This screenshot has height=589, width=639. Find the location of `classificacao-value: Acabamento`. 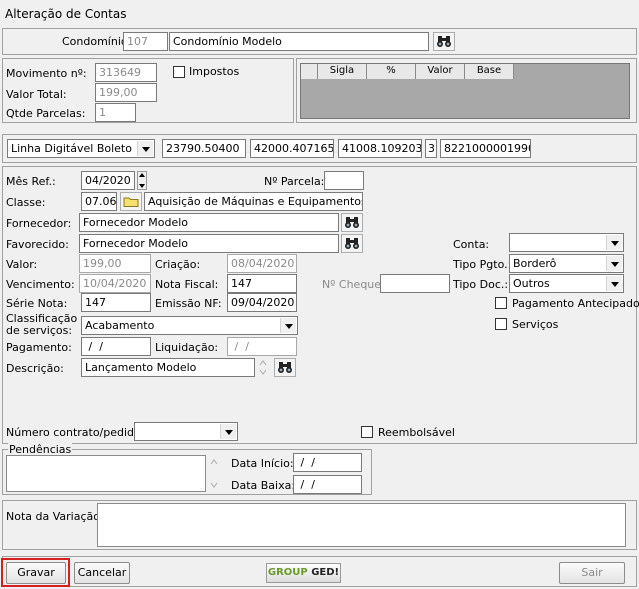

classificacao-value: Acabamento is located at coordinates (120, 325).